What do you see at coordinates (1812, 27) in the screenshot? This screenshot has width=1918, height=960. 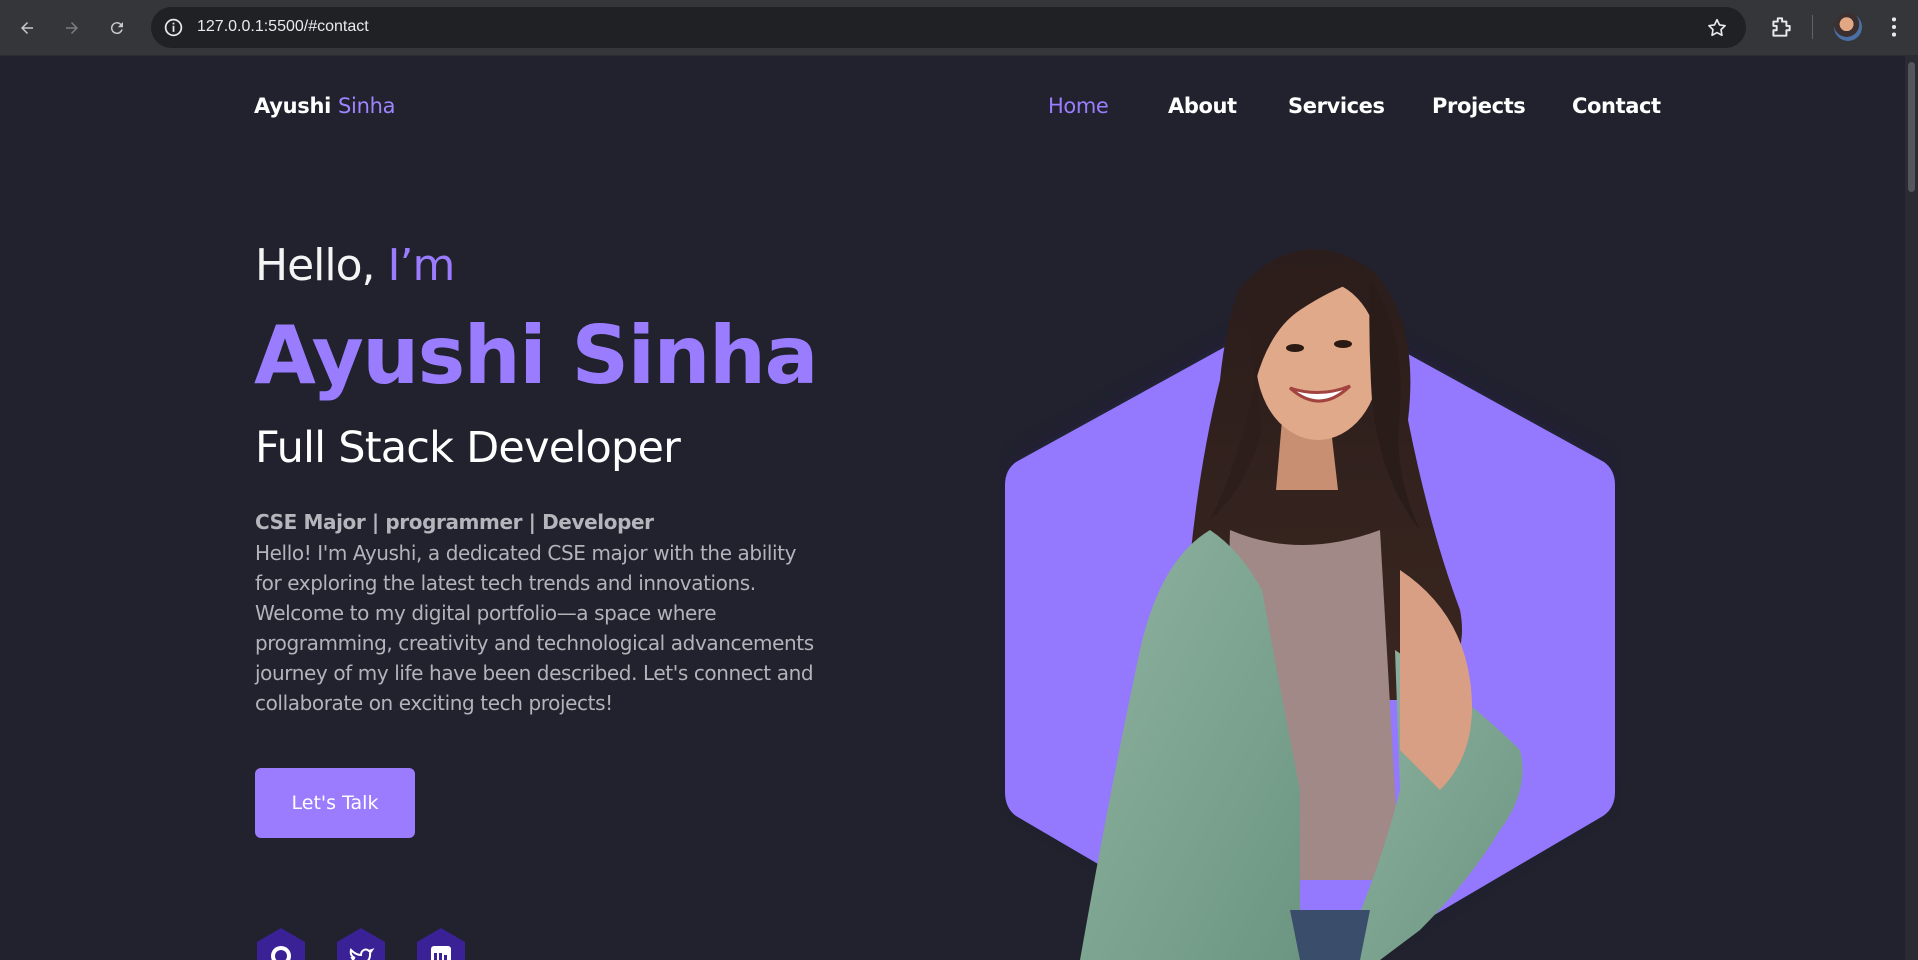 I see `toolbar-divider` at bounding box center [1812, 27].